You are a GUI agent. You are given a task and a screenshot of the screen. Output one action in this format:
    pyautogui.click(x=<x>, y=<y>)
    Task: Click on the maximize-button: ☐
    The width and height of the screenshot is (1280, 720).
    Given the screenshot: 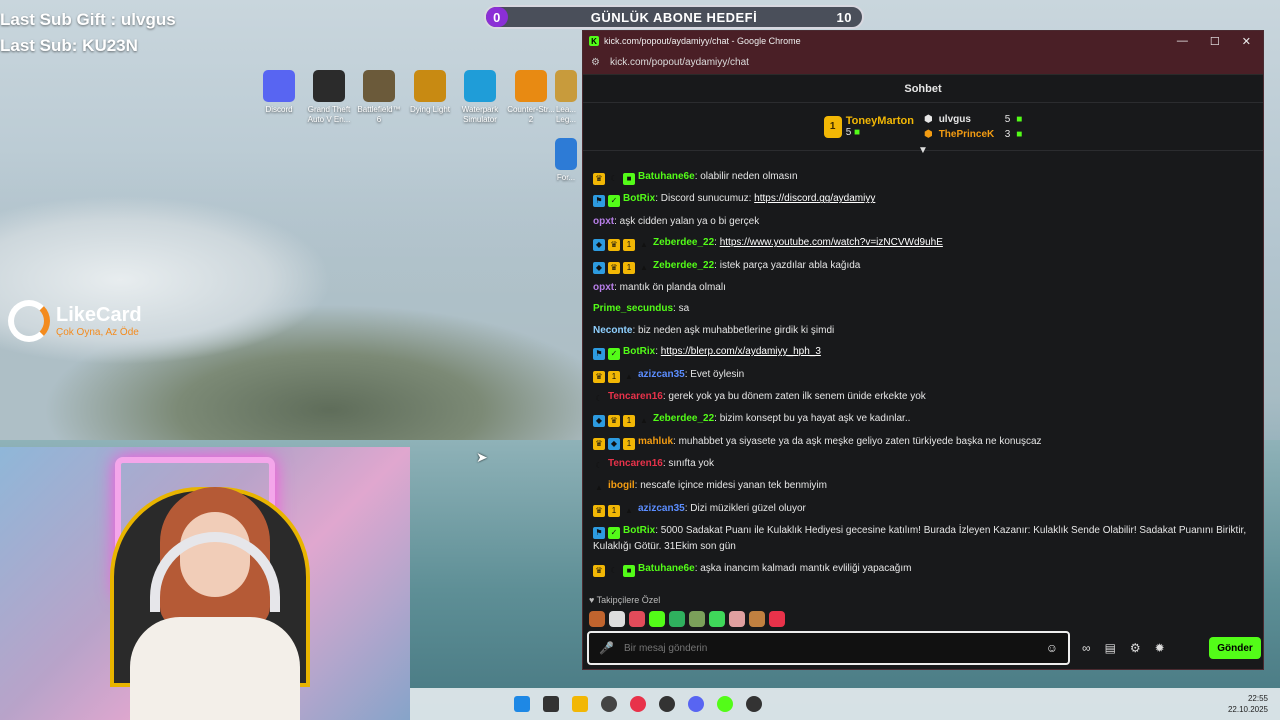 What is the action you would take?
    pyautogui.click(x=1215, y=41)
    